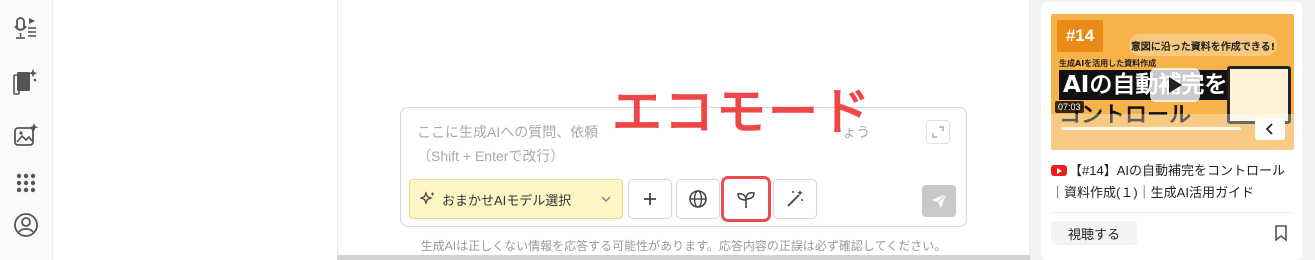  What do you see at coordinates (606, 199) in the screenshot?
I see `chevron-down-icon` at bounding box center [606, 199].